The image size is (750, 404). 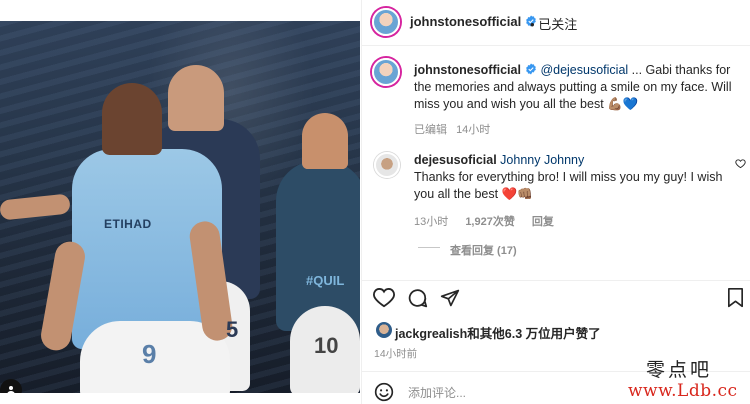 I want to click on view-replies-line, so click(x=429, y=247).